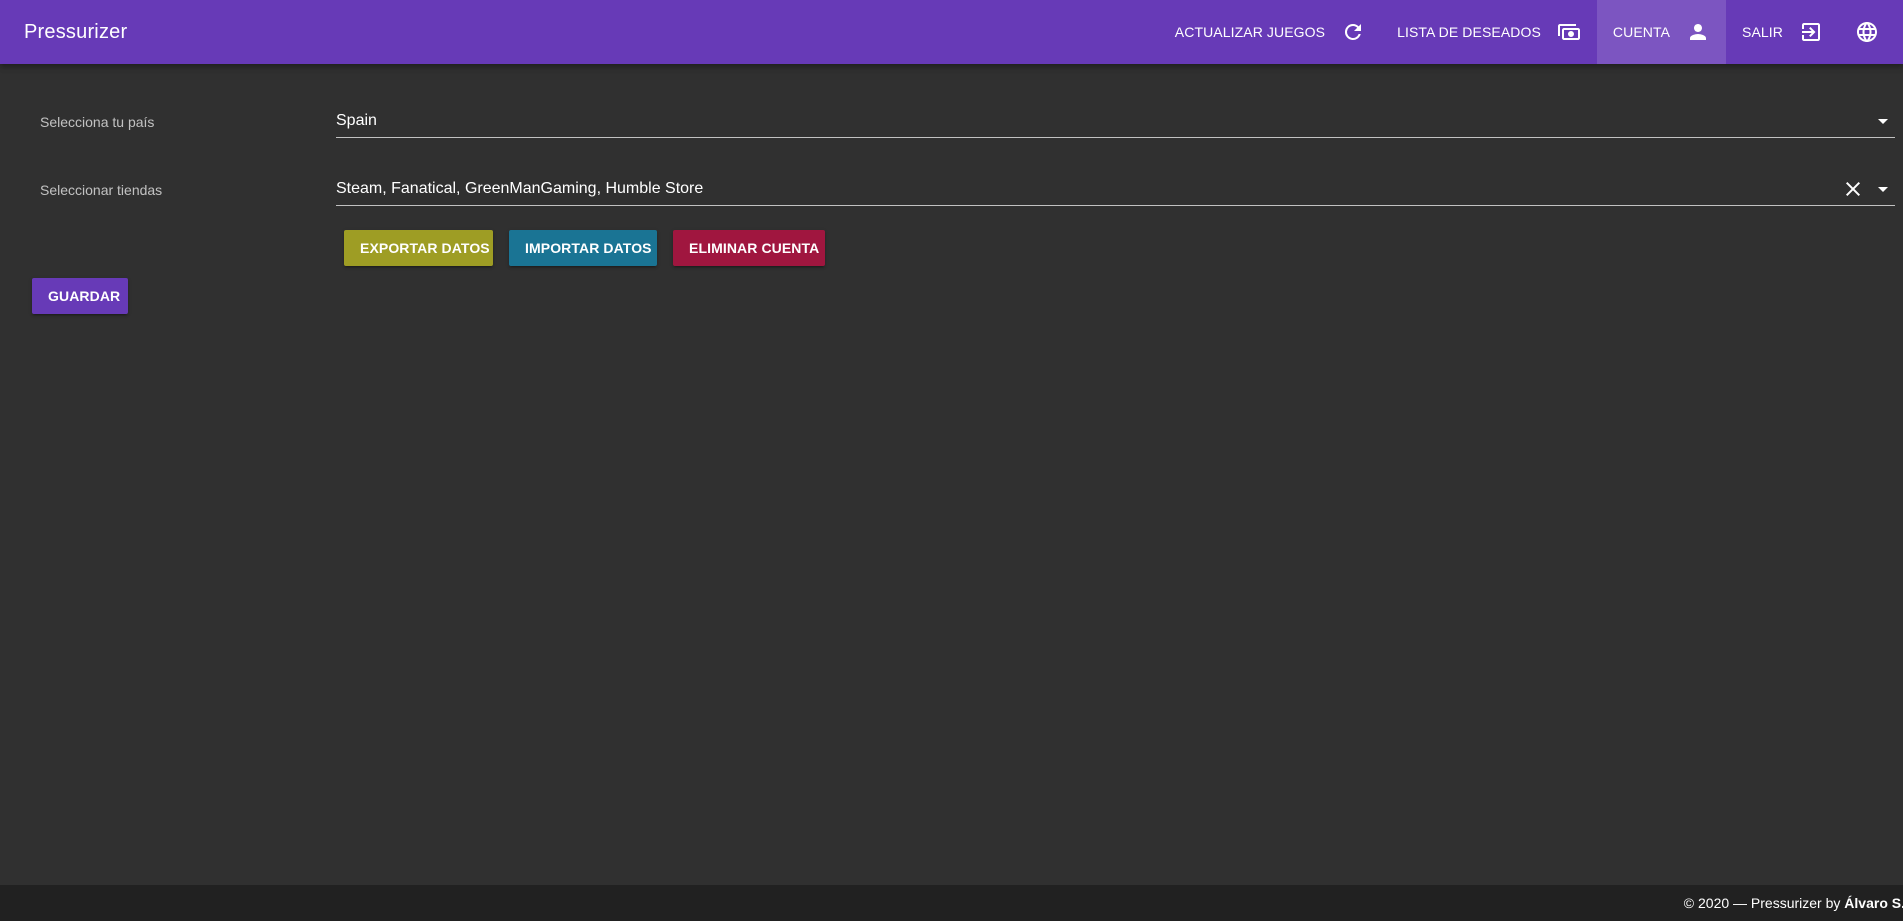 This screenshot has width=1903, height=921. I want to click on save-button: GUARDAR, so click(80, 296).